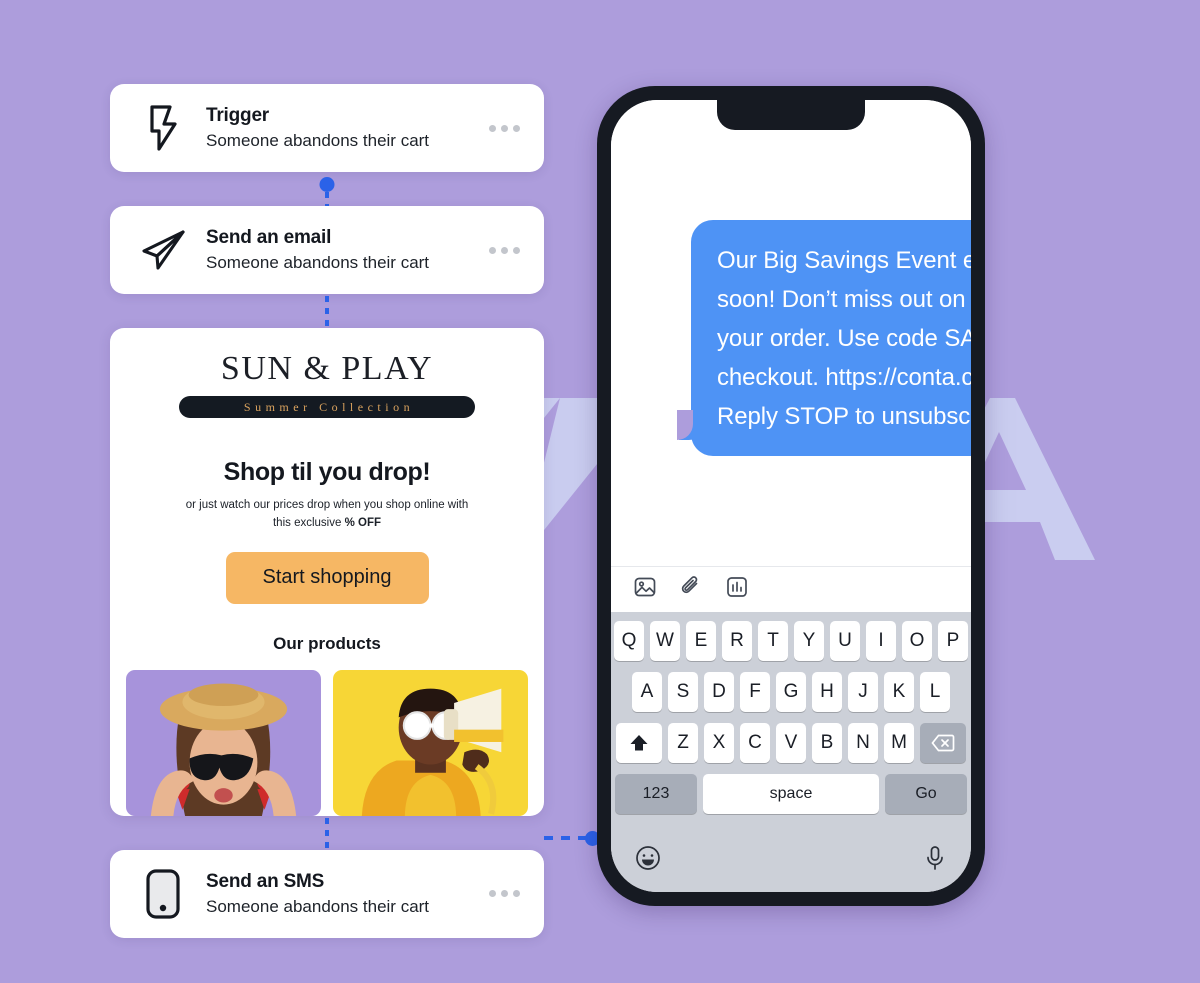 Image resolution: width=1200 pixels, height=983 pixels. What do you see at coordinates (691, 425) in the screenshot?
I see `bubble-tail` at bounding box center [691, 425].